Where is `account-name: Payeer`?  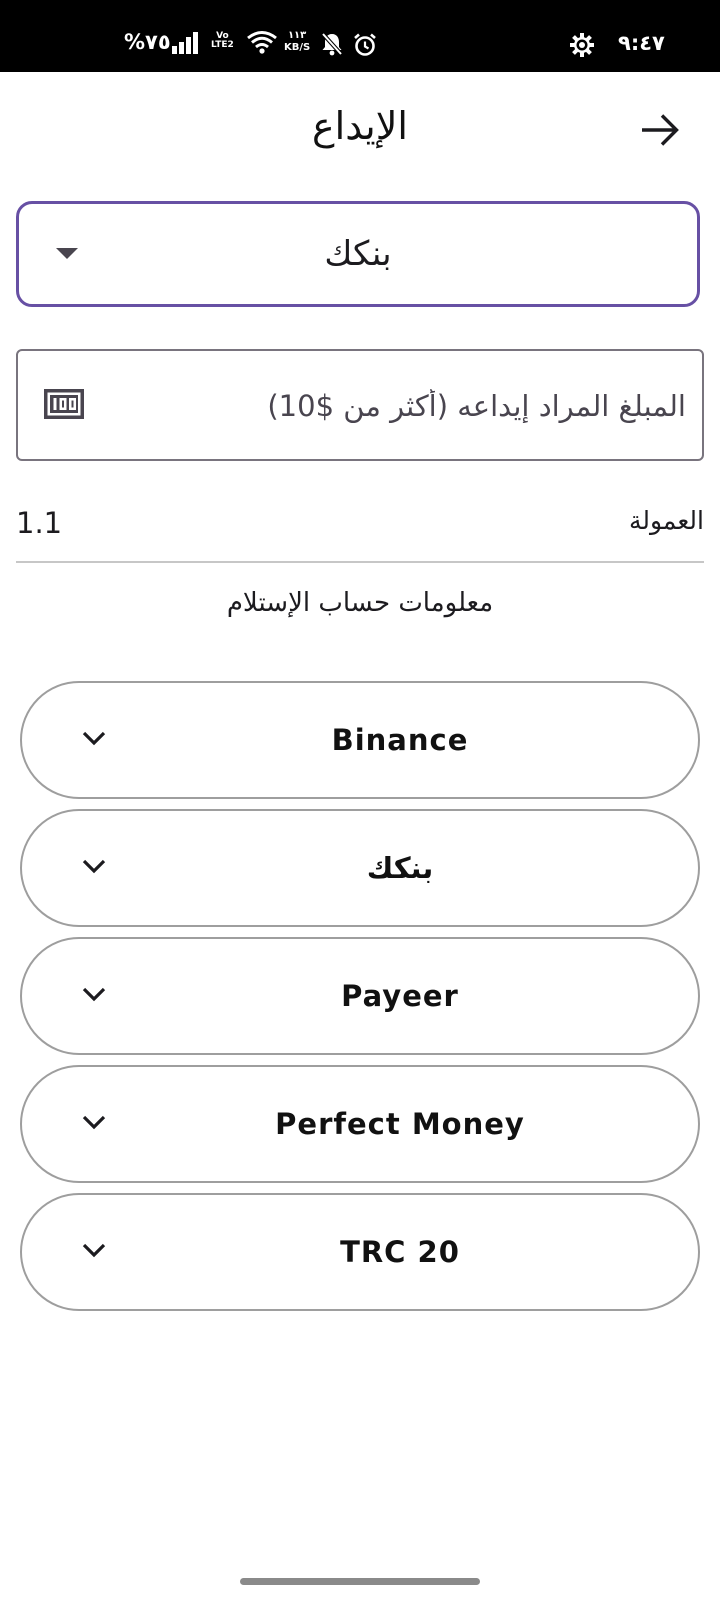
account-name: Payeer is located at coordinates (400, 996).